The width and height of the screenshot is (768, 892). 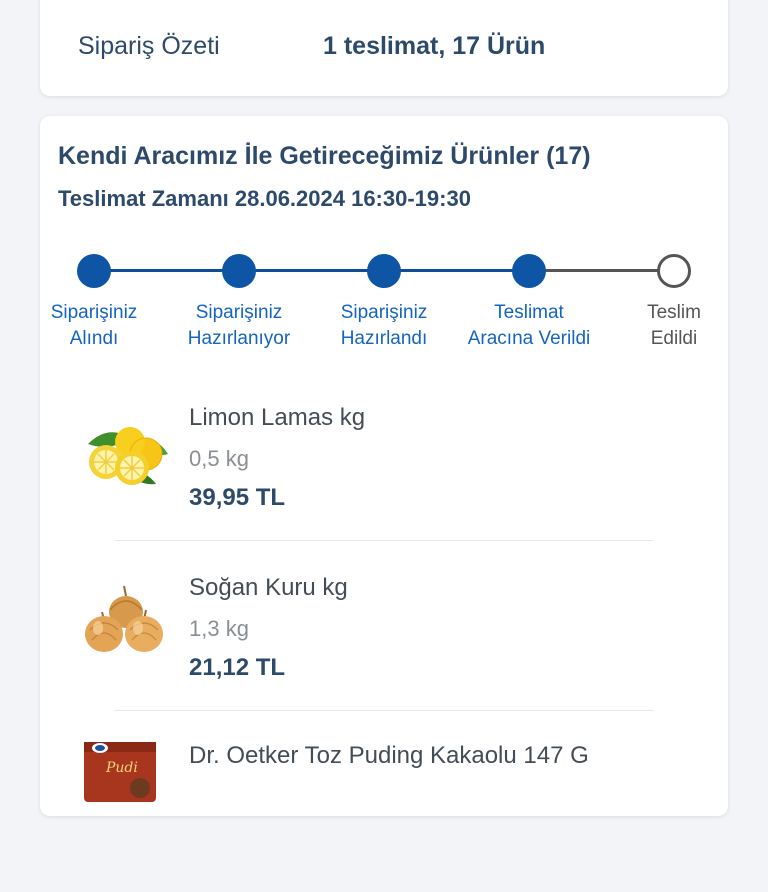 What do you see at coordinates (239, 326) in the screenshot?
I see `step-label-preparing: Siparişiniz Hazırlanıyor` at bounding box center [239, 326].